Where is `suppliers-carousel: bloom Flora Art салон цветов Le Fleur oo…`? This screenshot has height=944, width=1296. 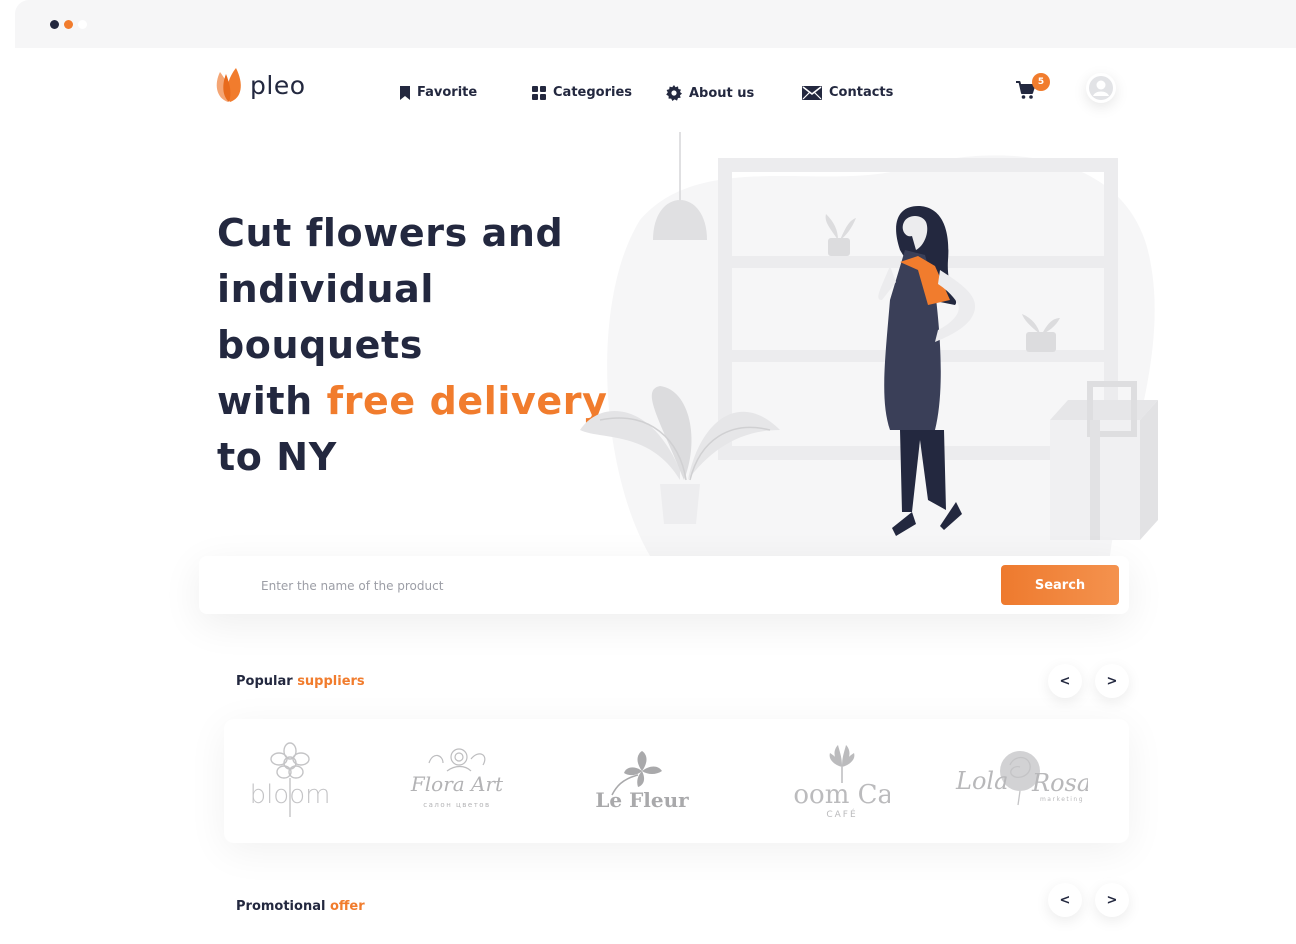 suppliers-carousel: bloom Flora Art салон цветов Le Fleur oo… is located at coordinates (676, 781).